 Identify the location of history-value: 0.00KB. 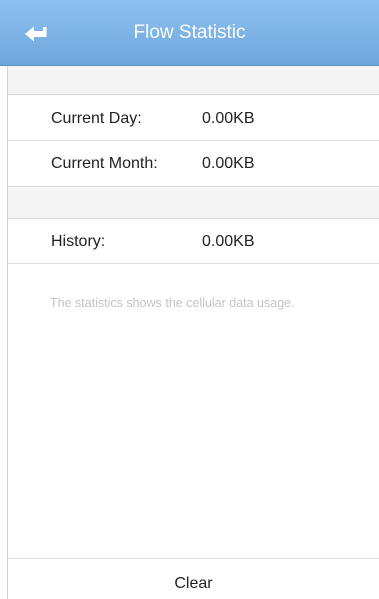
(228, 241).